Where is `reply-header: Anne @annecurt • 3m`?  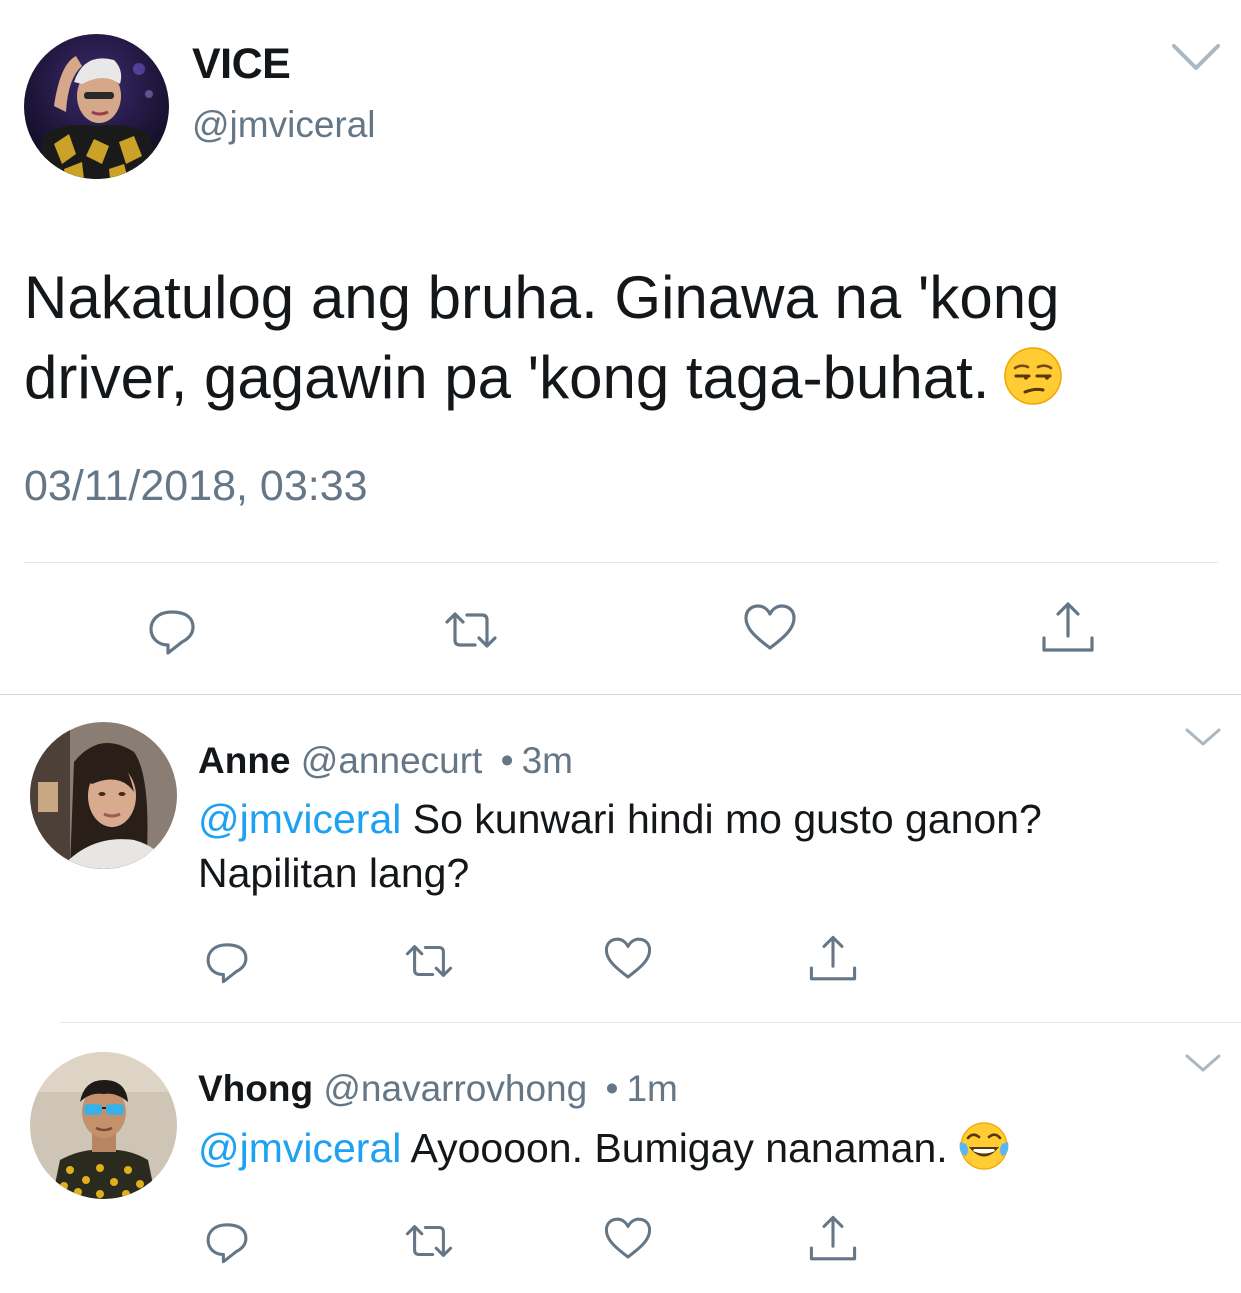
reply-header: Anne @annecurt • 3m is located at coordinates (385, 761).